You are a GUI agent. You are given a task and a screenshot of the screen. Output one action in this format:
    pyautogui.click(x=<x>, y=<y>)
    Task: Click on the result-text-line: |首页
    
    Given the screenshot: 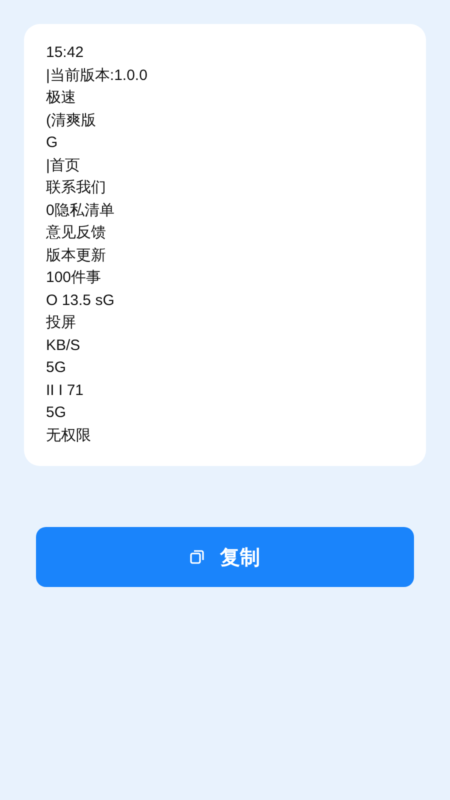 What is the action you would take?
    pyautogui.click(x=63, y=166)
    